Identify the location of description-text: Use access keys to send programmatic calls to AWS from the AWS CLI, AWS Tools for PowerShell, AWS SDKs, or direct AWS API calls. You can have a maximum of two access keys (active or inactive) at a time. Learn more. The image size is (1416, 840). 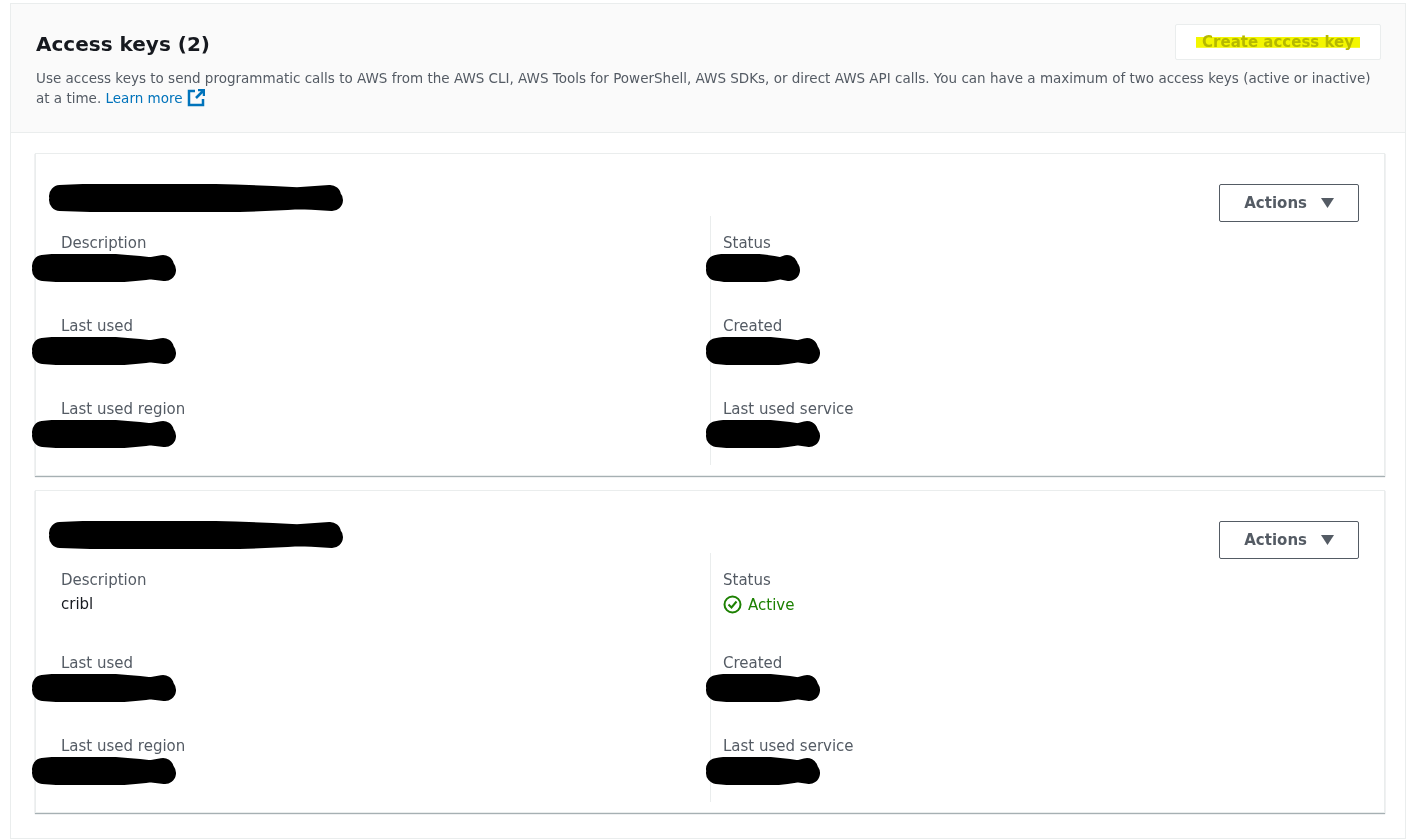
(704, 88).